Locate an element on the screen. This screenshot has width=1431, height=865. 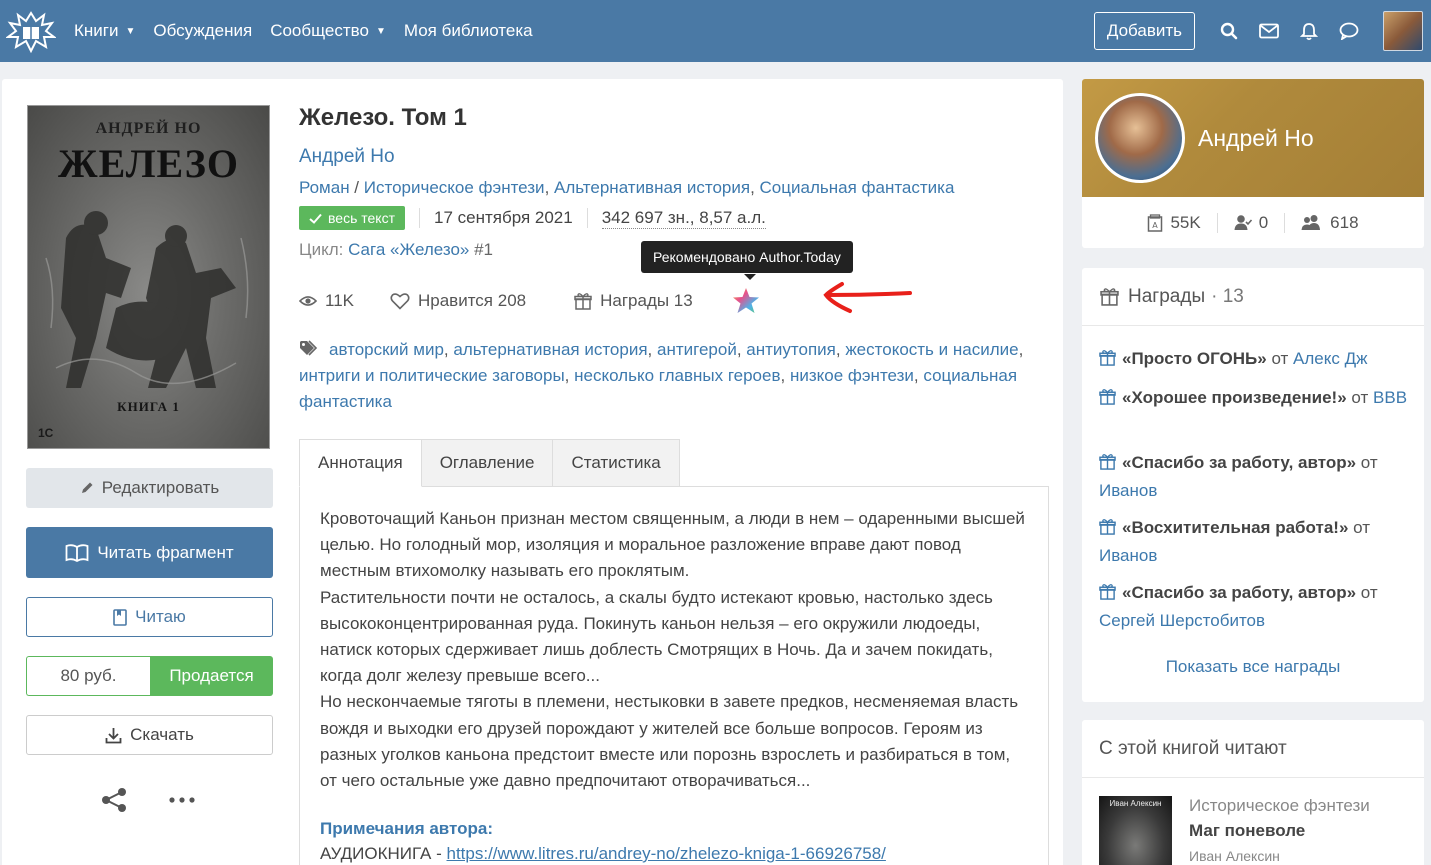
tooltip-arrow is located at coordinates (750, 277).